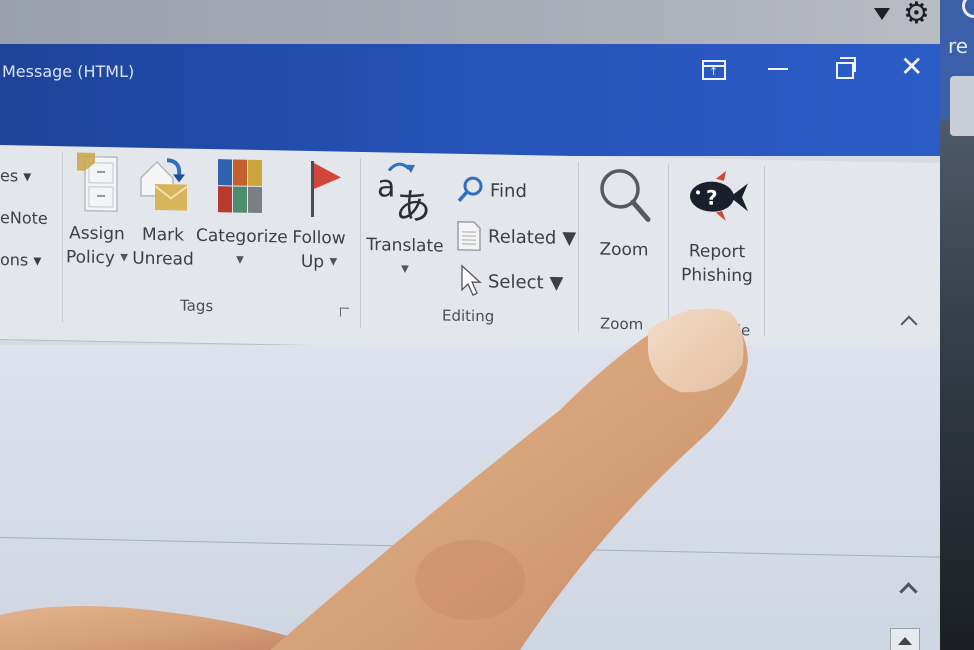 Image resolution: width=974 pixels, height=650 pixels. Describe the element at coordinates (846, 68) in the screenshot. I see `restore-button` at that location.